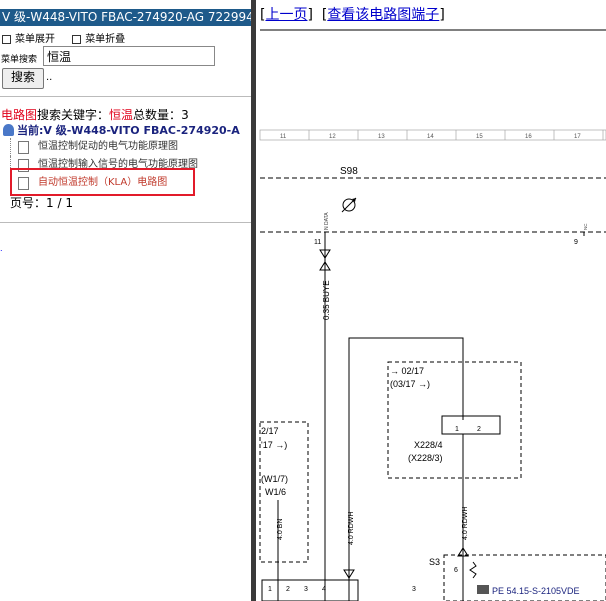 This screenshot has width=606, height=601. Describe the element at coordinates (456, 570) in the screenshot. I see `s3-pin-6: 6` at that location.